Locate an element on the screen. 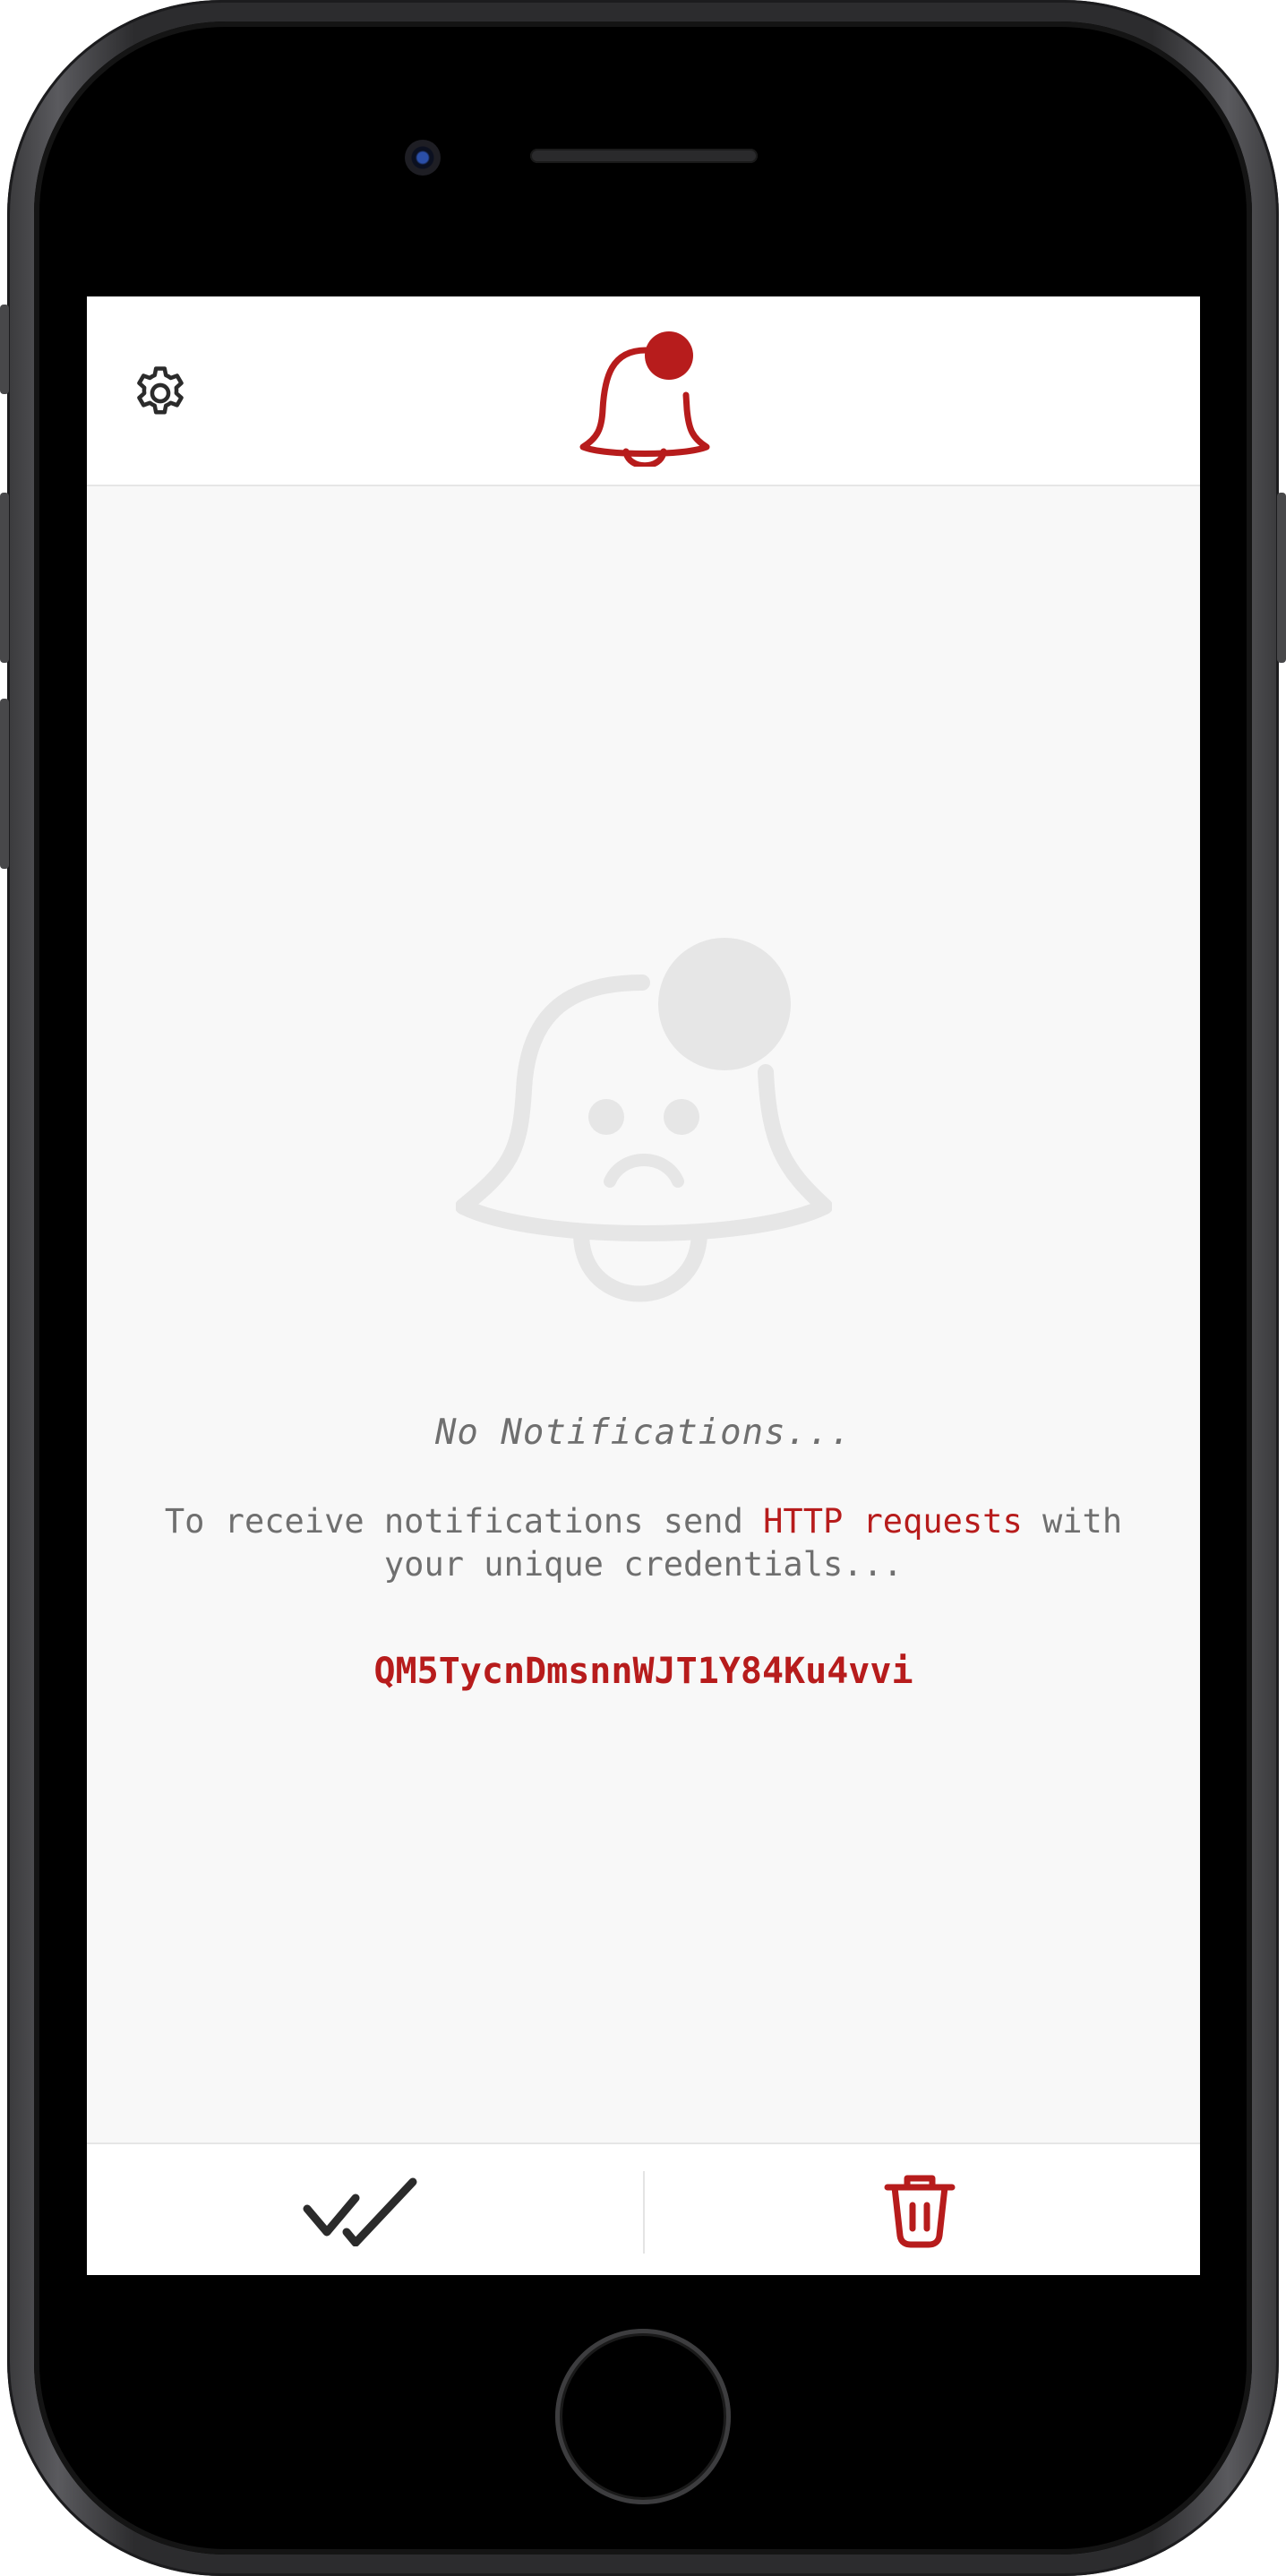 The image size is (1286, 2576). app-logo is located at coordinates (645, 396).